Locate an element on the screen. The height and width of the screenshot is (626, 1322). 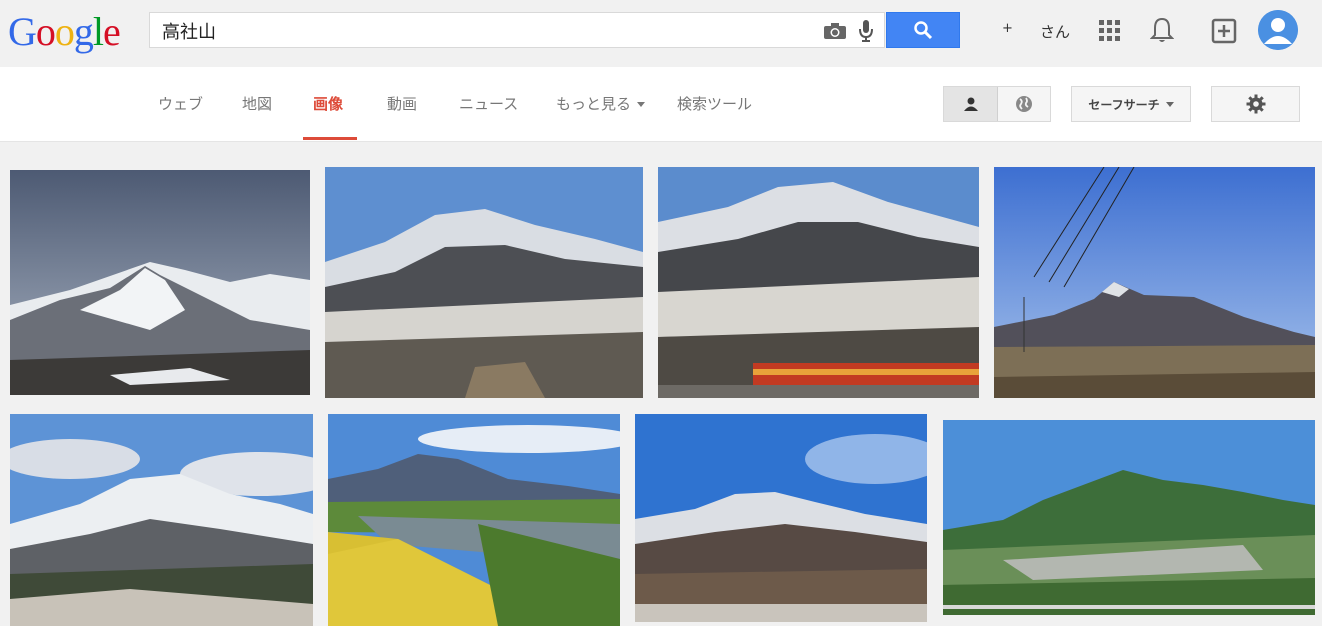
personal-results-button is located at coordinates (971, 104).